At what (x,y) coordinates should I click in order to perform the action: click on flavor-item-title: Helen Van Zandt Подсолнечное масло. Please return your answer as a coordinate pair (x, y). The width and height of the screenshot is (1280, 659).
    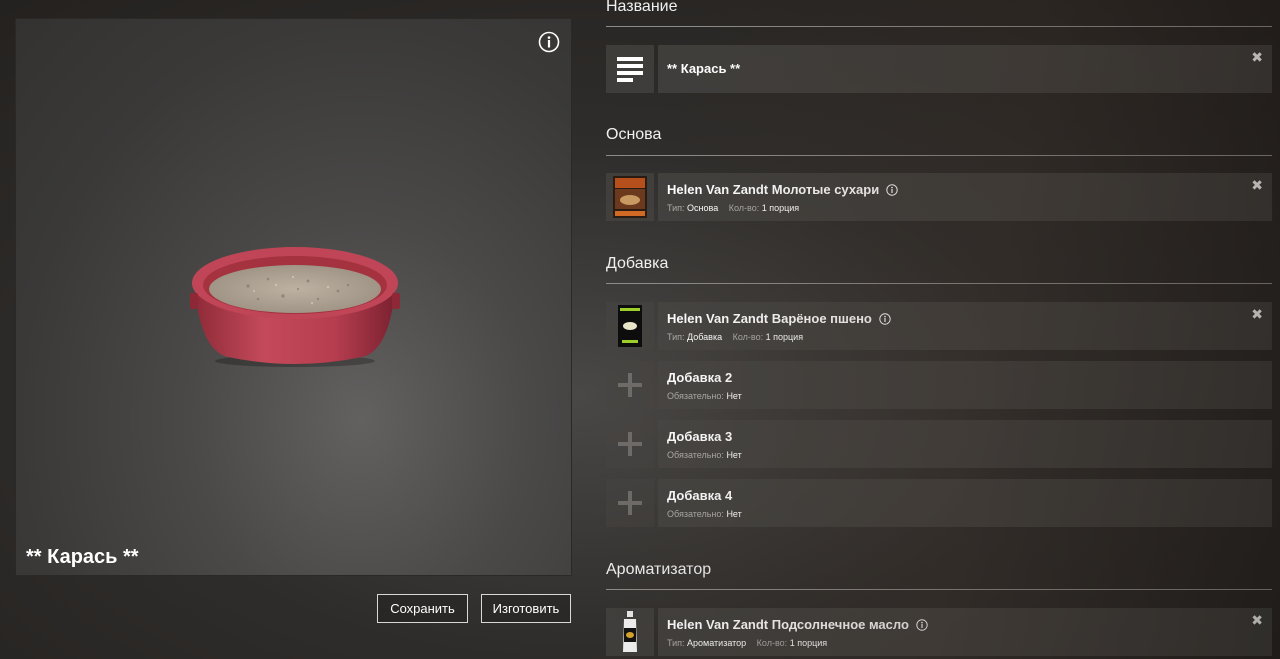
    Looking at the image, I should click on (797, 624).